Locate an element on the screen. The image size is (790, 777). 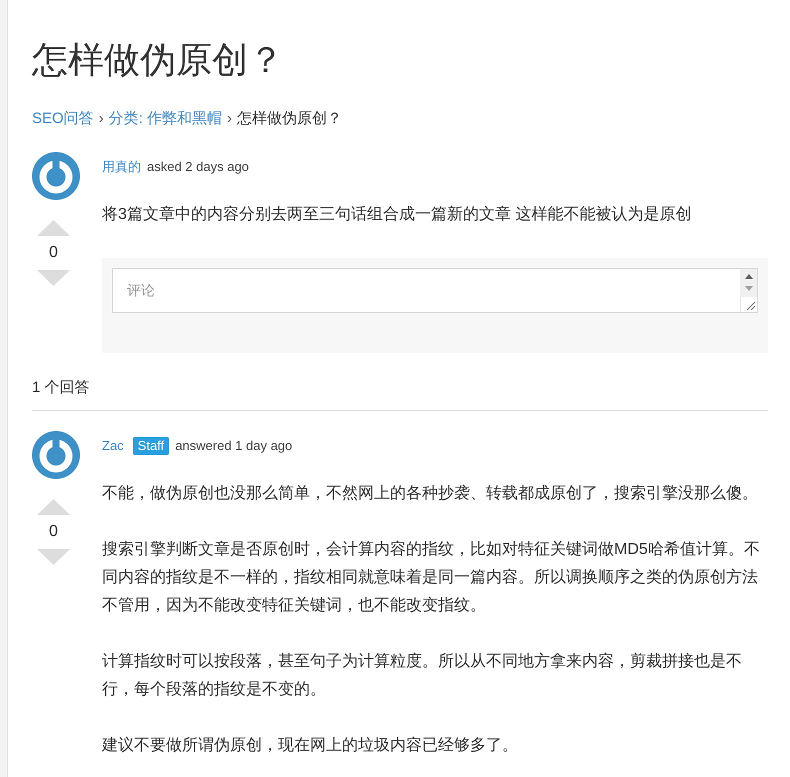
post-meta: asked 2 days ago is located at coordinates (198, 167).